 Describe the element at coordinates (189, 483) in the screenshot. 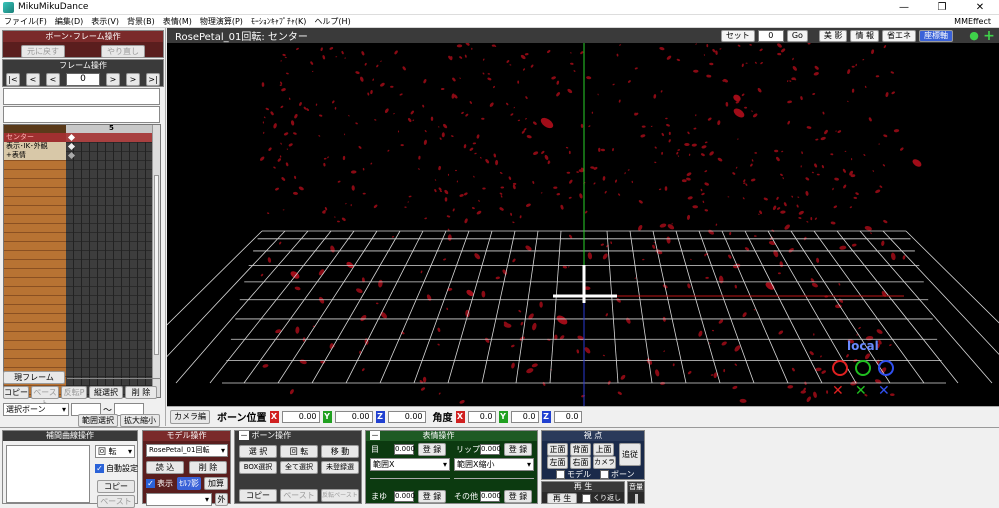

I see `self-shadow-button: ｾﾙﾌ影` at that location.